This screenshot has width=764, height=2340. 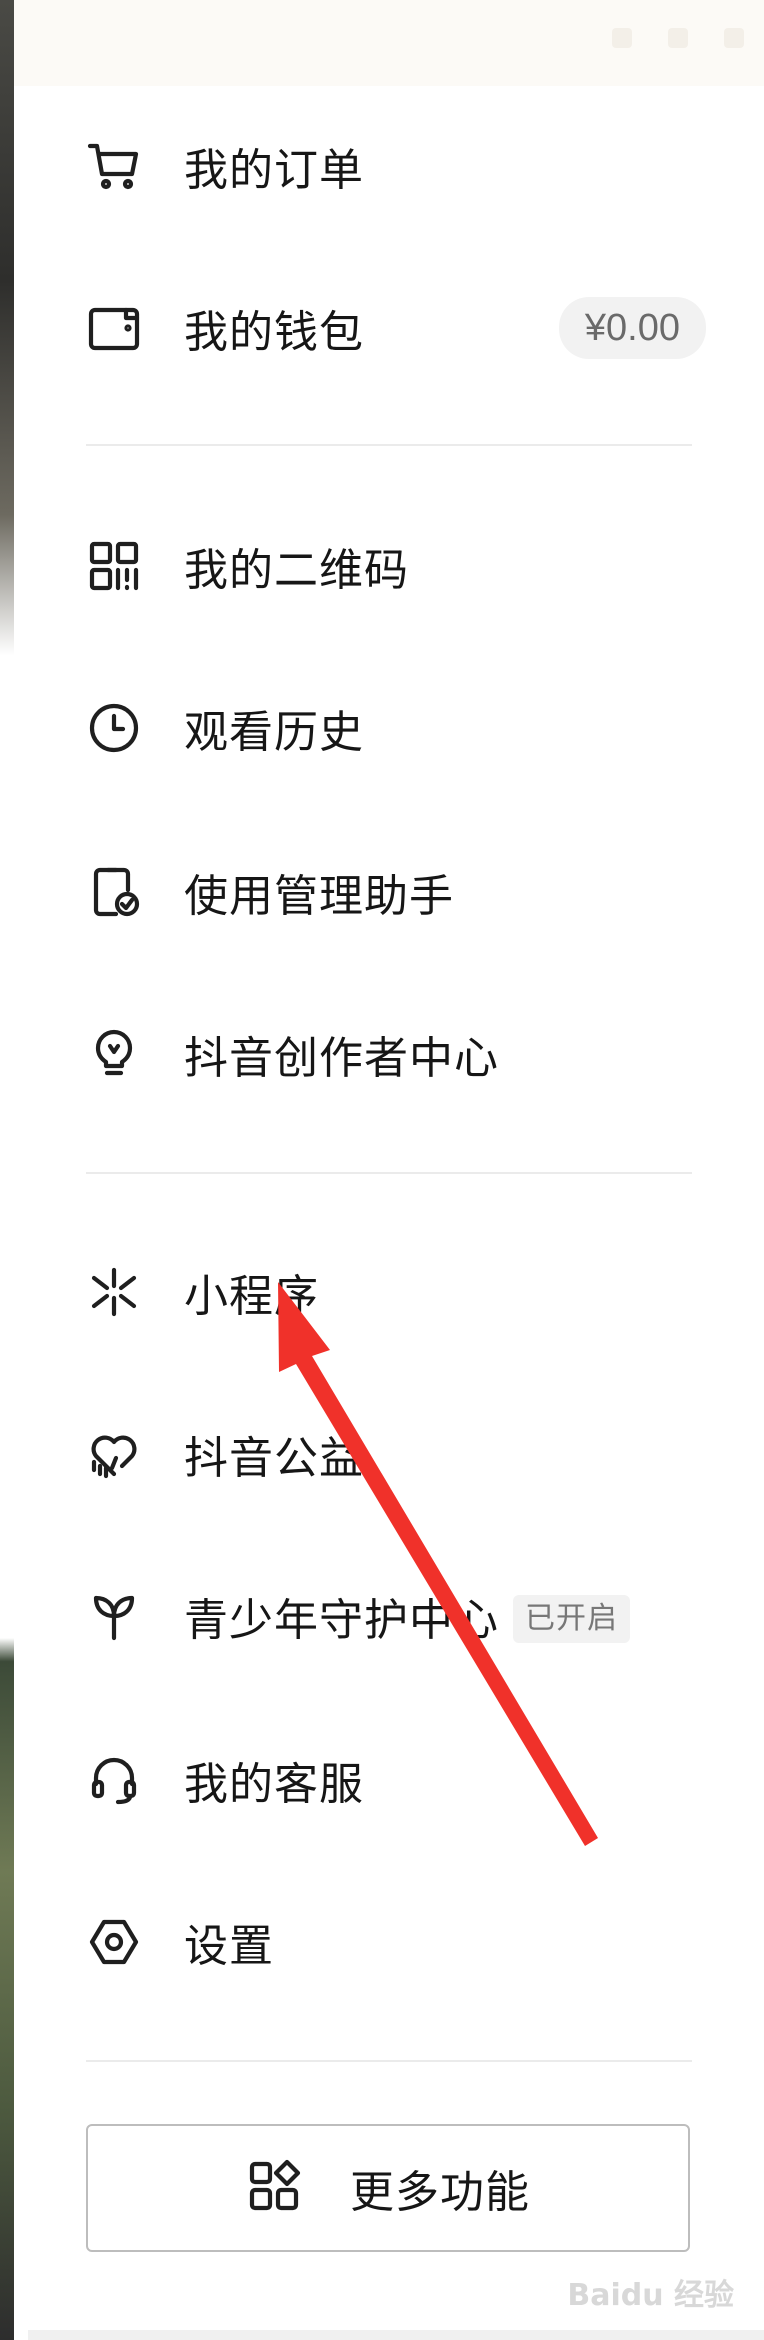 I want to click on phone-check-icon, so click(x=114, y=892).